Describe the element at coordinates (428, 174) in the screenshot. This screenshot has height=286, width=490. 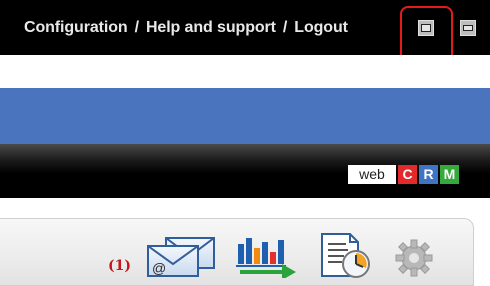
I see `logo-letter-r: R` at that location.